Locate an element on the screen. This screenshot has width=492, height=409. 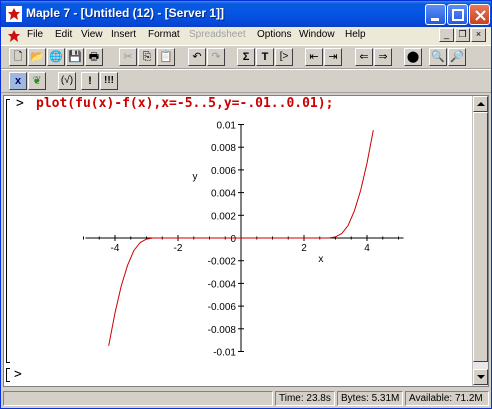
status-available: Available: 71.2M is located at coordinates (447, 398).